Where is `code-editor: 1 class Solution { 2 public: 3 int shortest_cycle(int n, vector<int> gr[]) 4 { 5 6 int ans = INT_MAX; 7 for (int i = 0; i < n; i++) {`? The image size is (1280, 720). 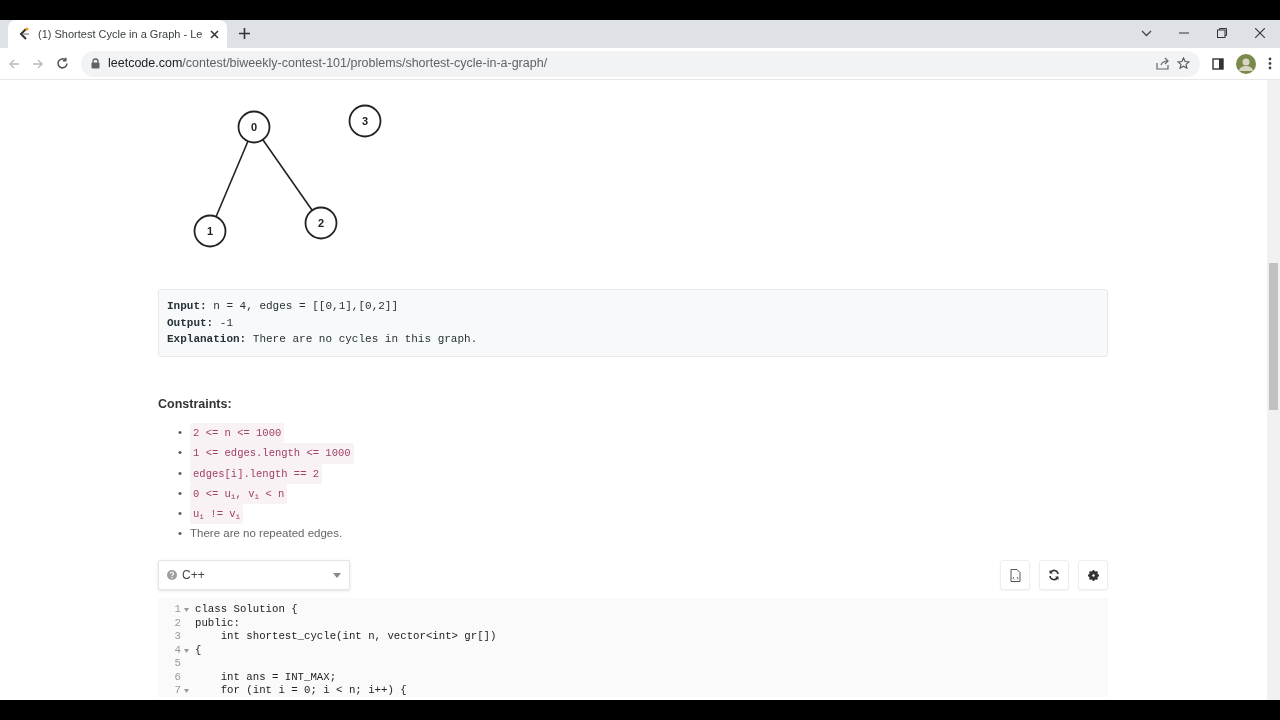
code-editor: 1 class Solution { 2 public: 3 int shortest_cycle(int n, vector<int> gr[]) 4 { 5 6 int ans = INT_MAX; 7 for (int i = 0; i < n; i++) { is located at coordinates (633, 648).